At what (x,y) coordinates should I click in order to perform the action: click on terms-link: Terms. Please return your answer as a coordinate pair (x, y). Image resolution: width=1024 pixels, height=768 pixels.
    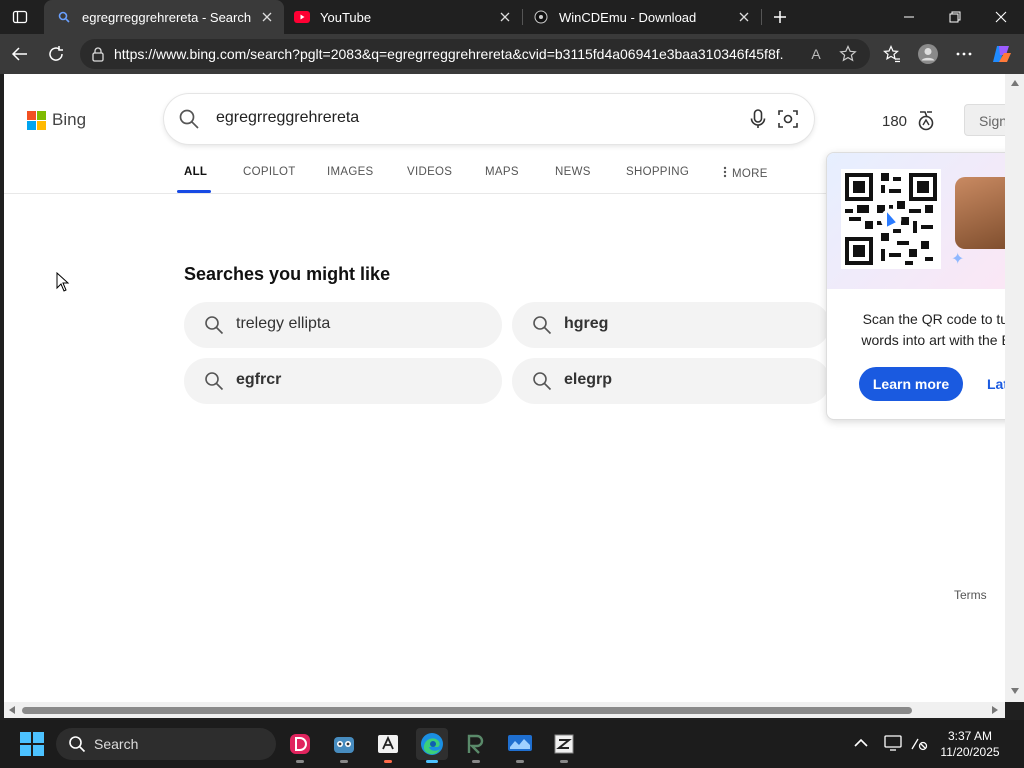
    Looking at the image, I should click on (970, 595).